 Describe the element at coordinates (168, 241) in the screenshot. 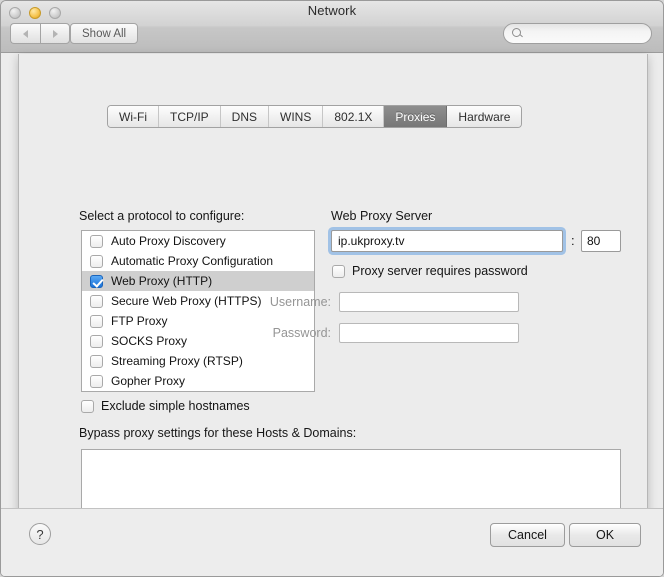

I see `protocol-label: Auto Proxy Discovery` at that location.